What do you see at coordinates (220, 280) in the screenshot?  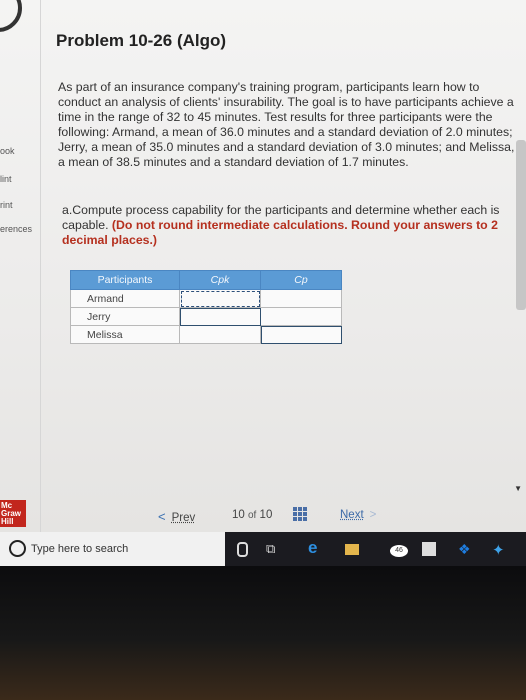 I see `header-cpk: Cpk` at bounding box center [220, 280].